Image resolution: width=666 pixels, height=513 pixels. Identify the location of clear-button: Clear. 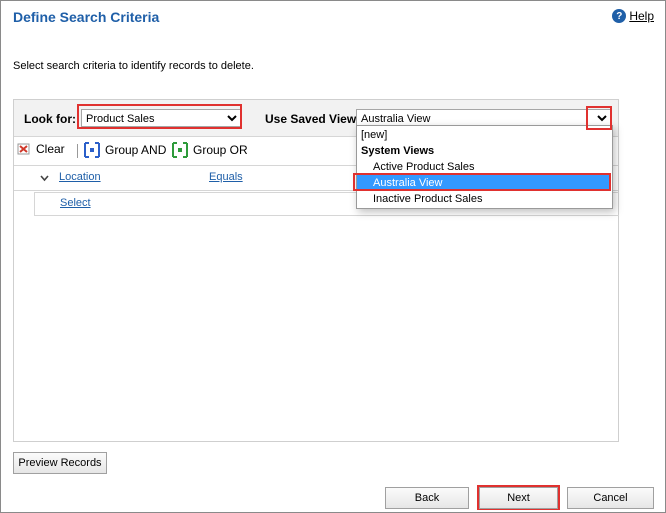
(41, 149).